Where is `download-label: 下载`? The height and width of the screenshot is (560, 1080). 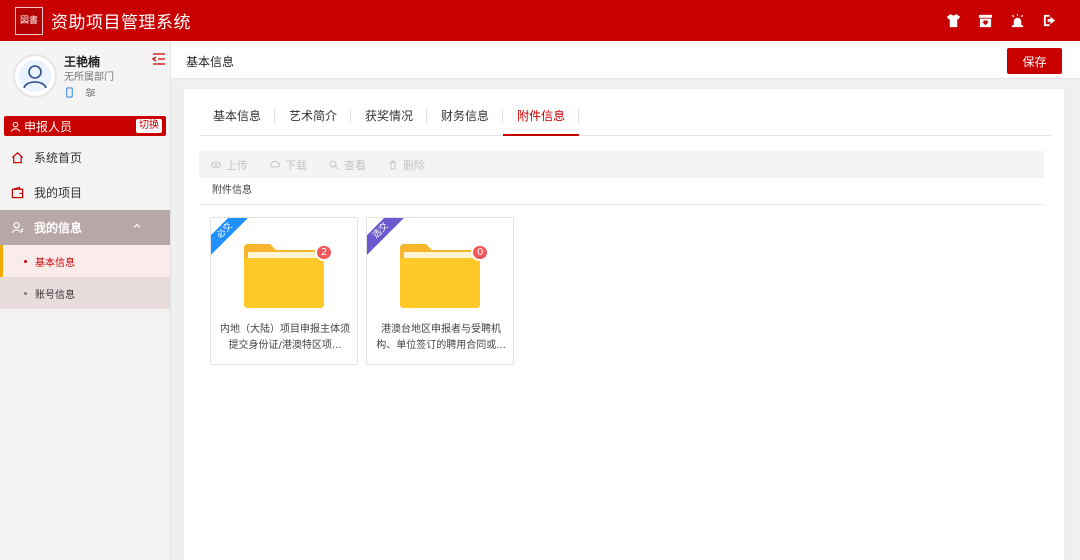
download-label: 下载 is located at coordinates (296, 165).